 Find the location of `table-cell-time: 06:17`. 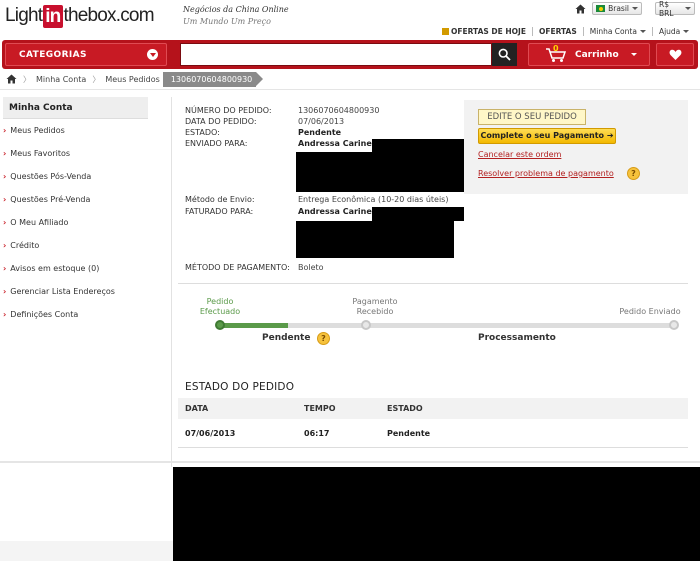

table-cell-time: 06:17 is located at coordinates (317, 433).